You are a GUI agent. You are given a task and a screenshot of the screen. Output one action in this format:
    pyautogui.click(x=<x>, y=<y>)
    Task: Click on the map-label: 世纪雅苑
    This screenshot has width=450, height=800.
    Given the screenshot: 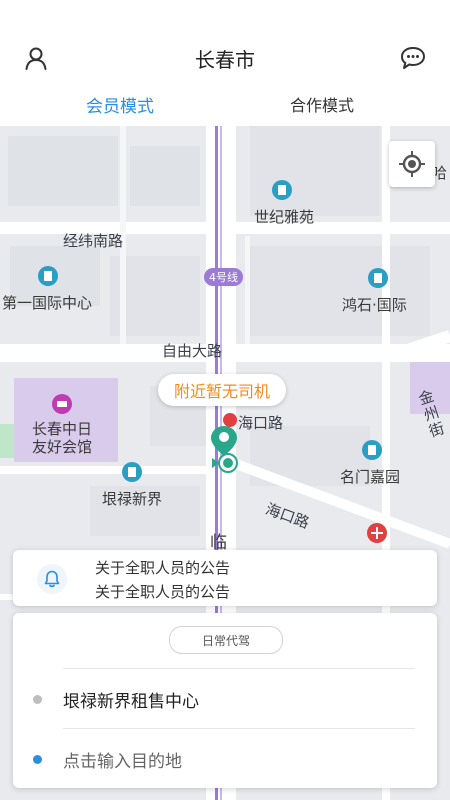 What is the action you would take?
    pyautogui.click(x=284, y=217)
    